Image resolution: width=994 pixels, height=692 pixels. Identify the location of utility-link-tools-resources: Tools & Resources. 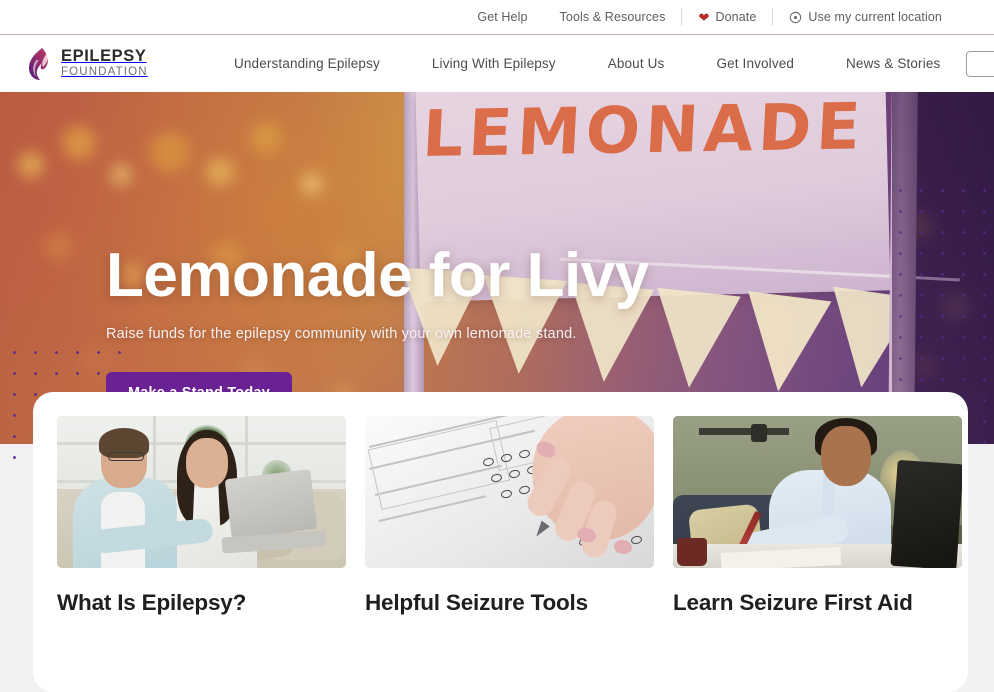
(613, 17).